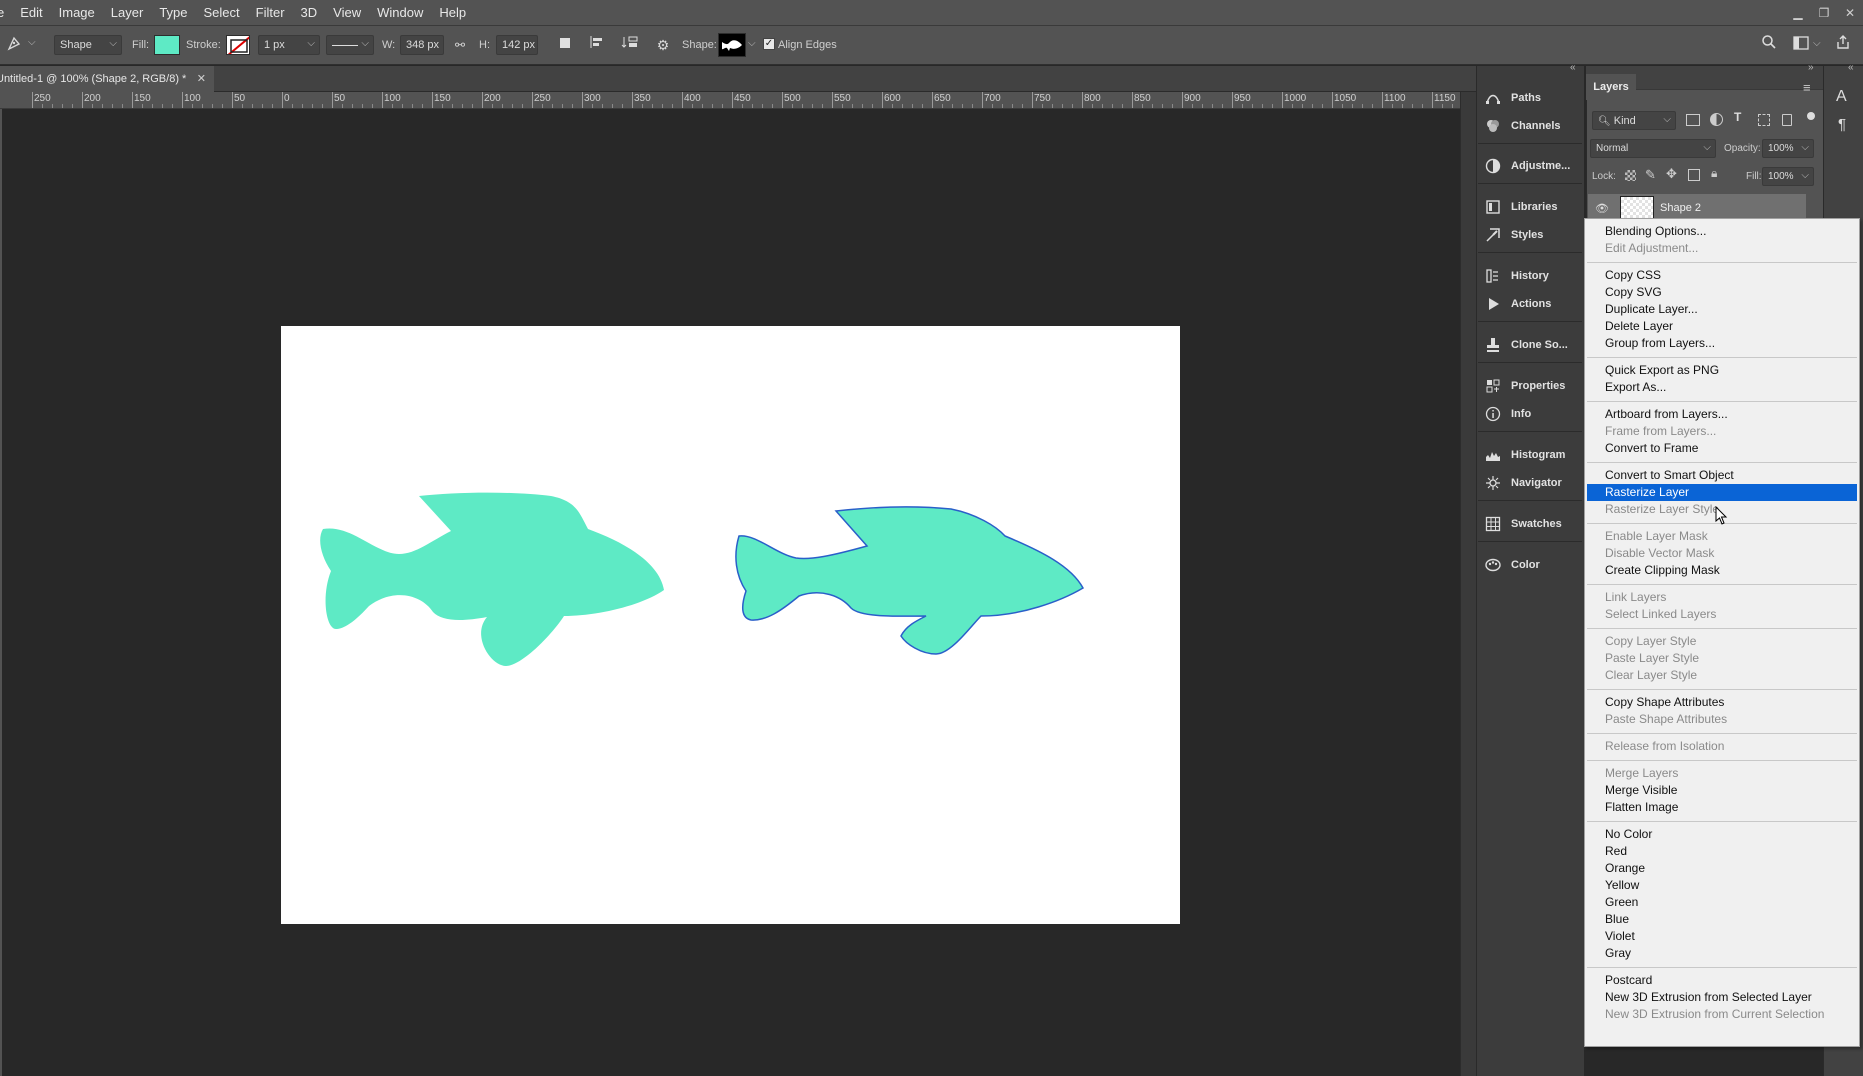 Image resolution: width=1863 pixels, height=1076 pixels. Describe the element at coordinates (1722, 936) in the screenshot. I see `menu-item-violet: Violet` at that location.